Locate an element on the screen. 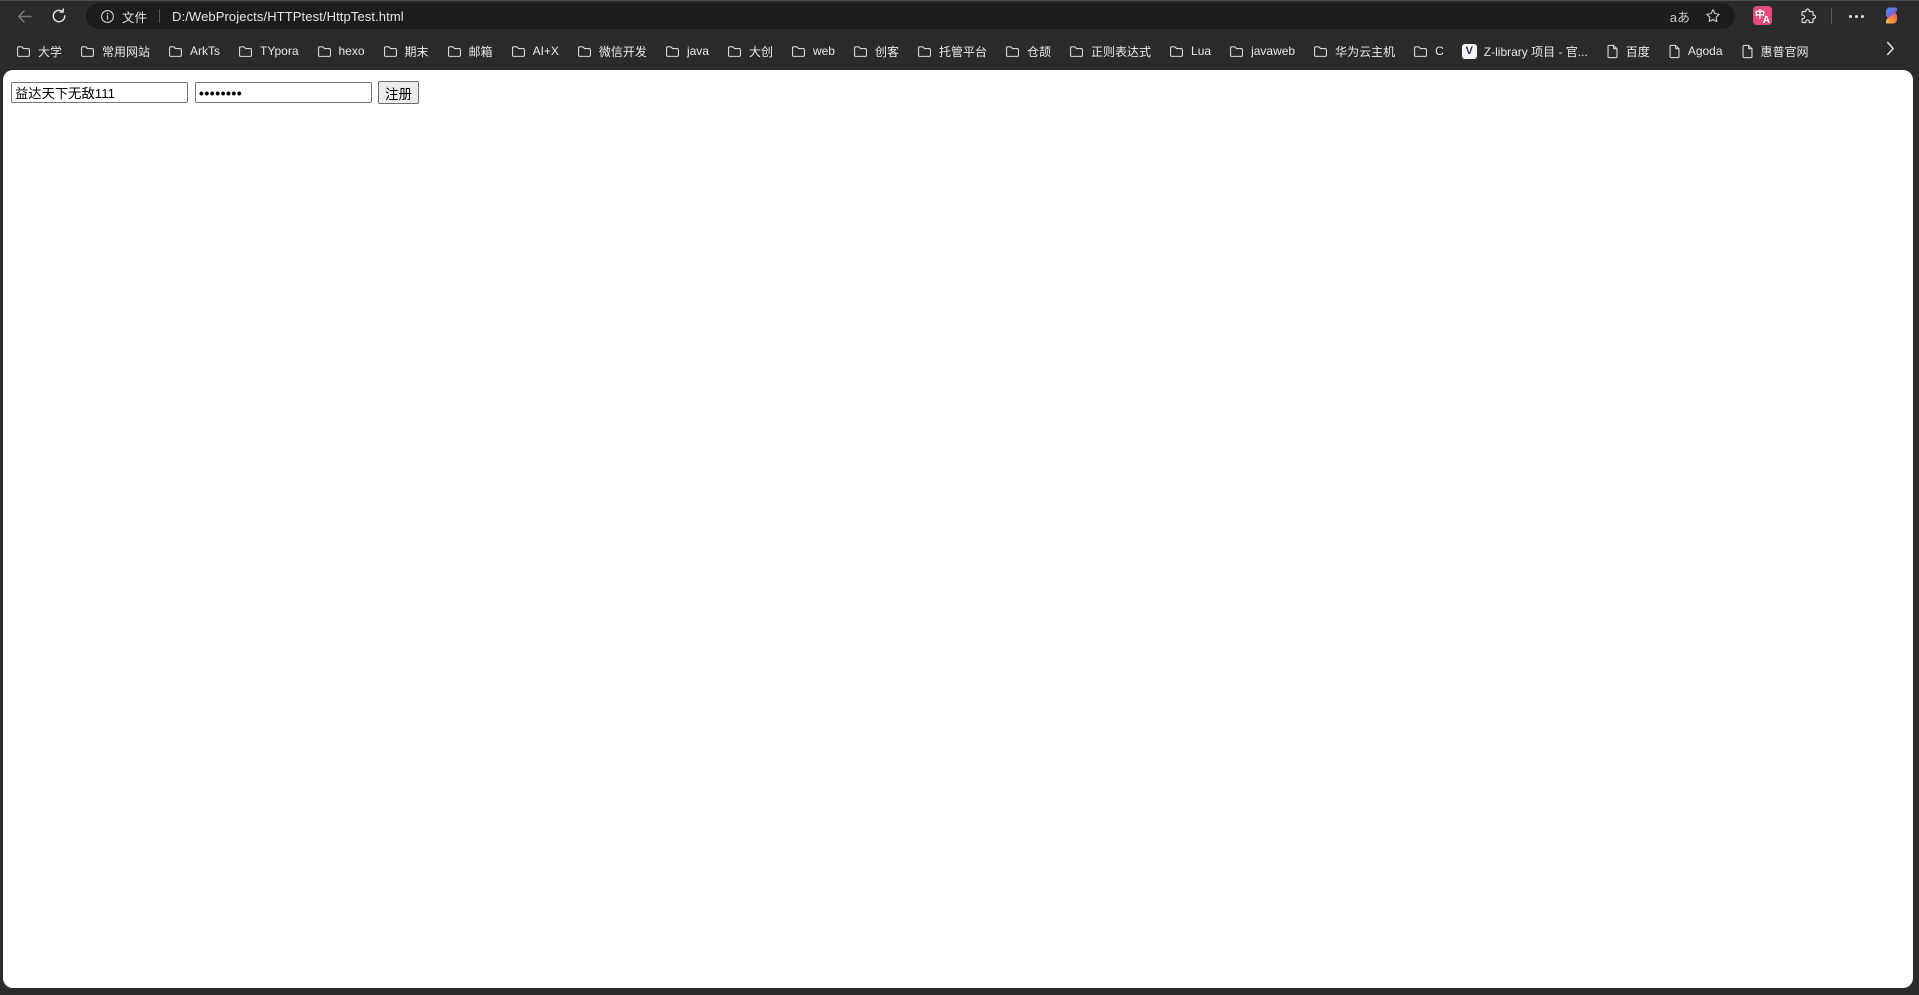 The image size is (1919, 995). bookmark-item: TYpora is located at coordinates (268, 51).